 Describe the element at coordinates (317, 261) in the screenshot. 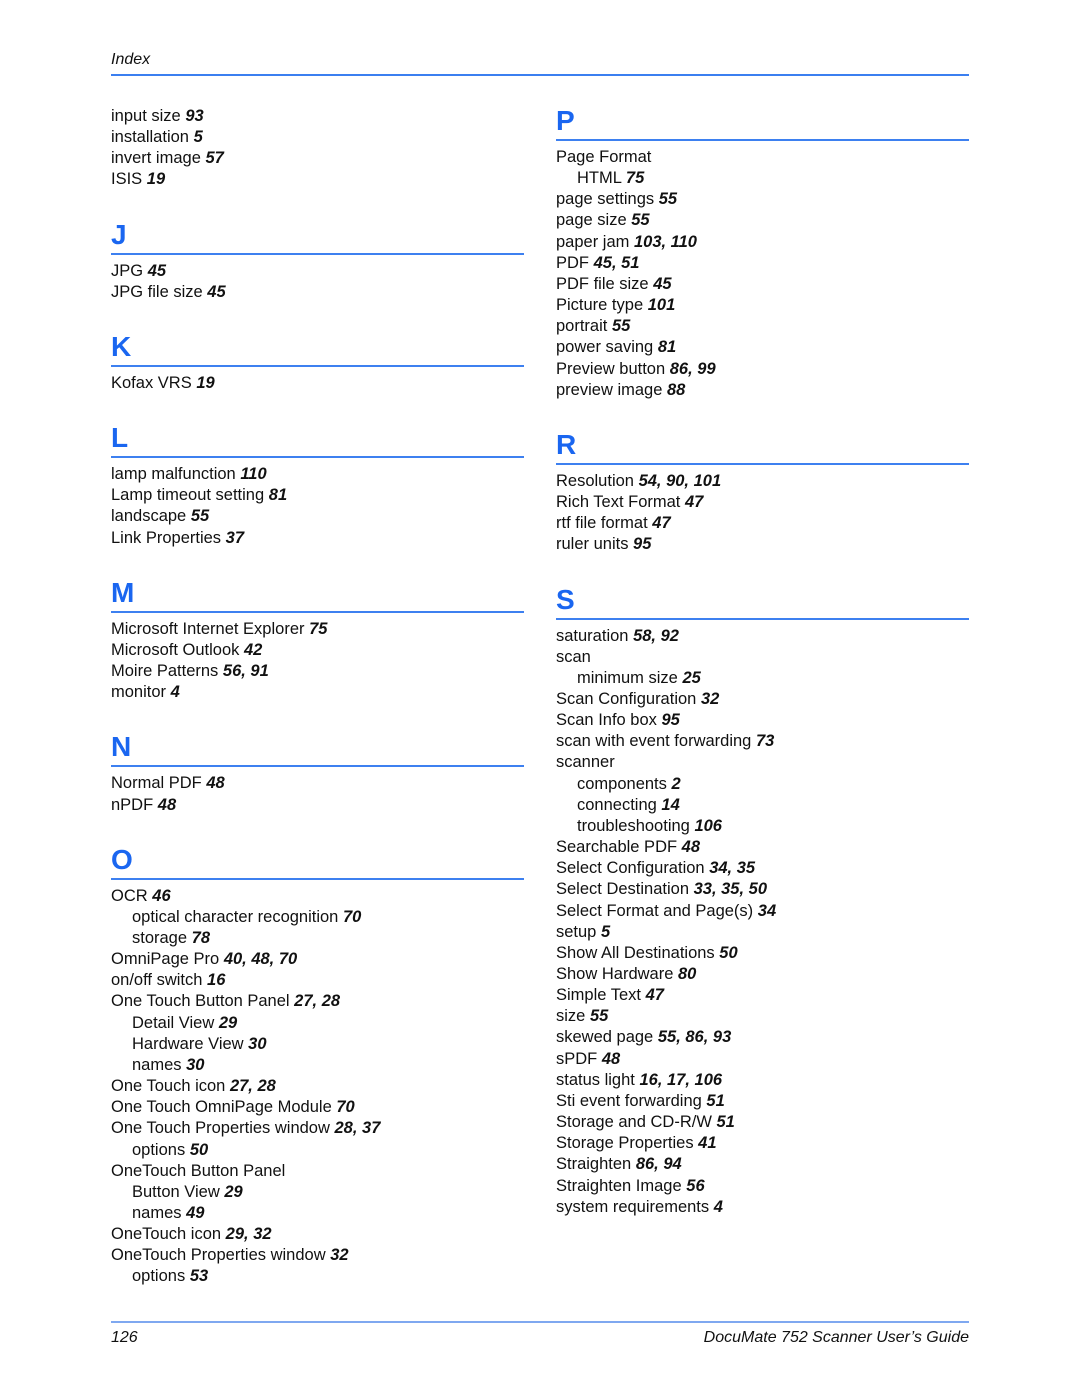

I see `index-section-j: J JPG 45 JPG file size 45` at that location.